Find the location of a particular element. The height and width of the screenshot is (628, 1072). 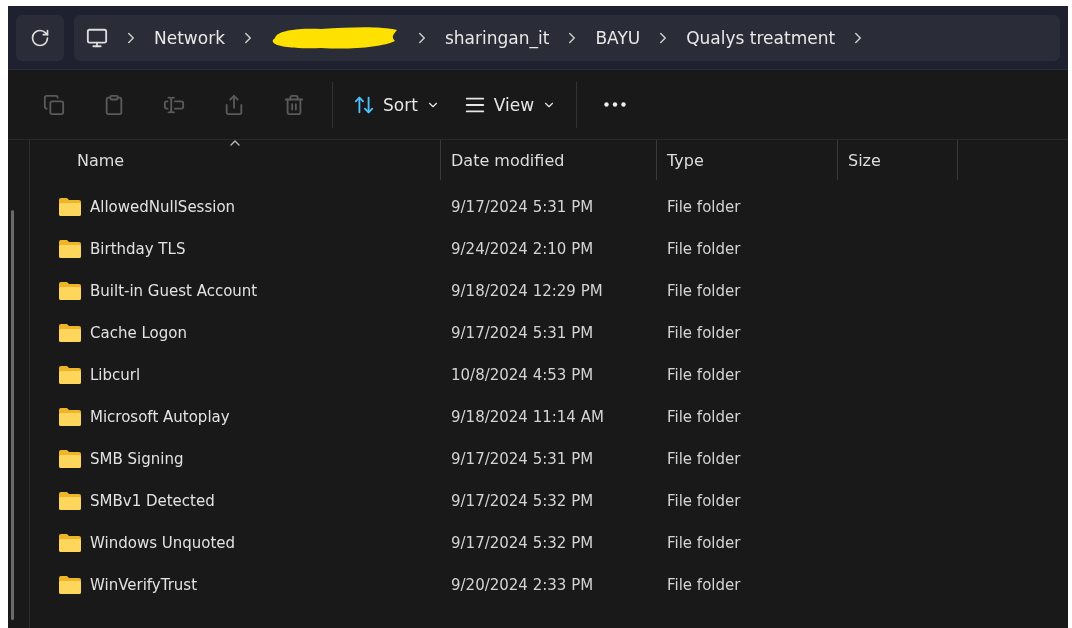

more-icon is located at coordinates (615, 104).